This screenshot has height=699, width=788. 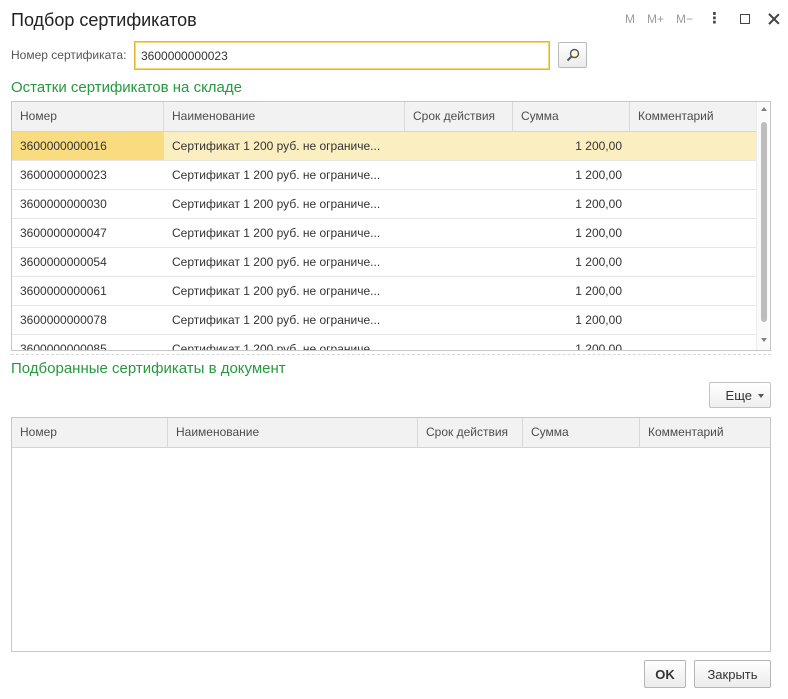 What do you see at coordinates (774, 19) in the screenshot?
I see `close-icon` at bounding box center [774, 19].